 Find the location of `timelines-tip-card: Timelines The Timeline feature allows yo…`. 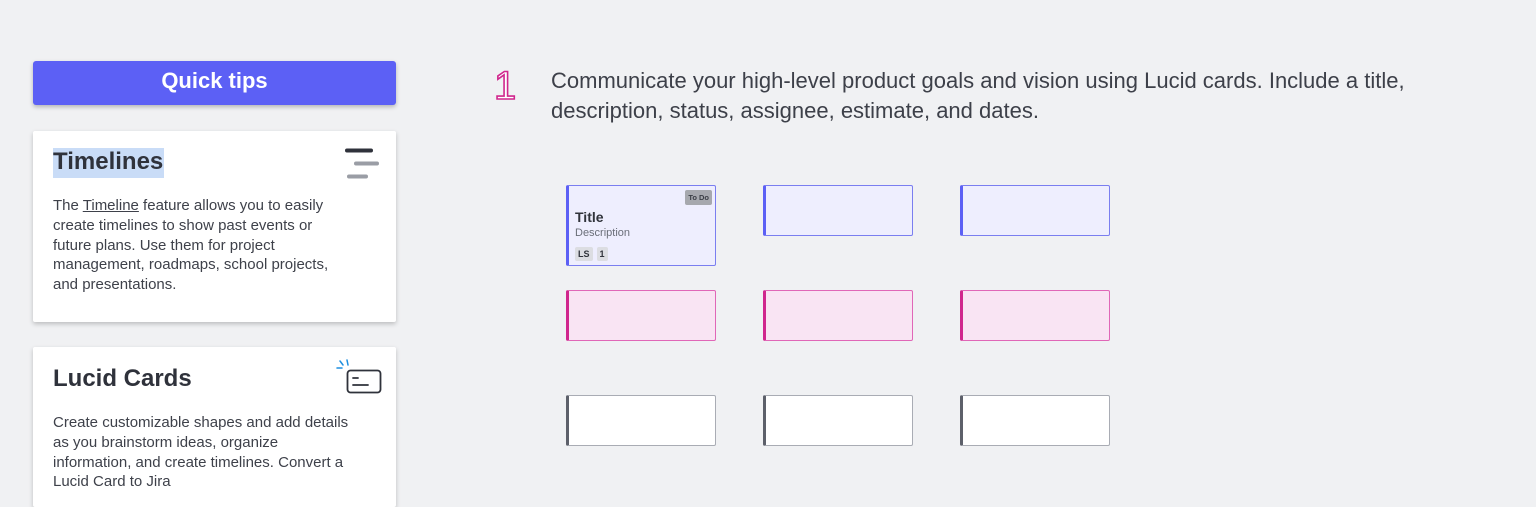

timelines-tip-card: Timelines The Timeline feature allows yo… is located at coordinates (214, 226).